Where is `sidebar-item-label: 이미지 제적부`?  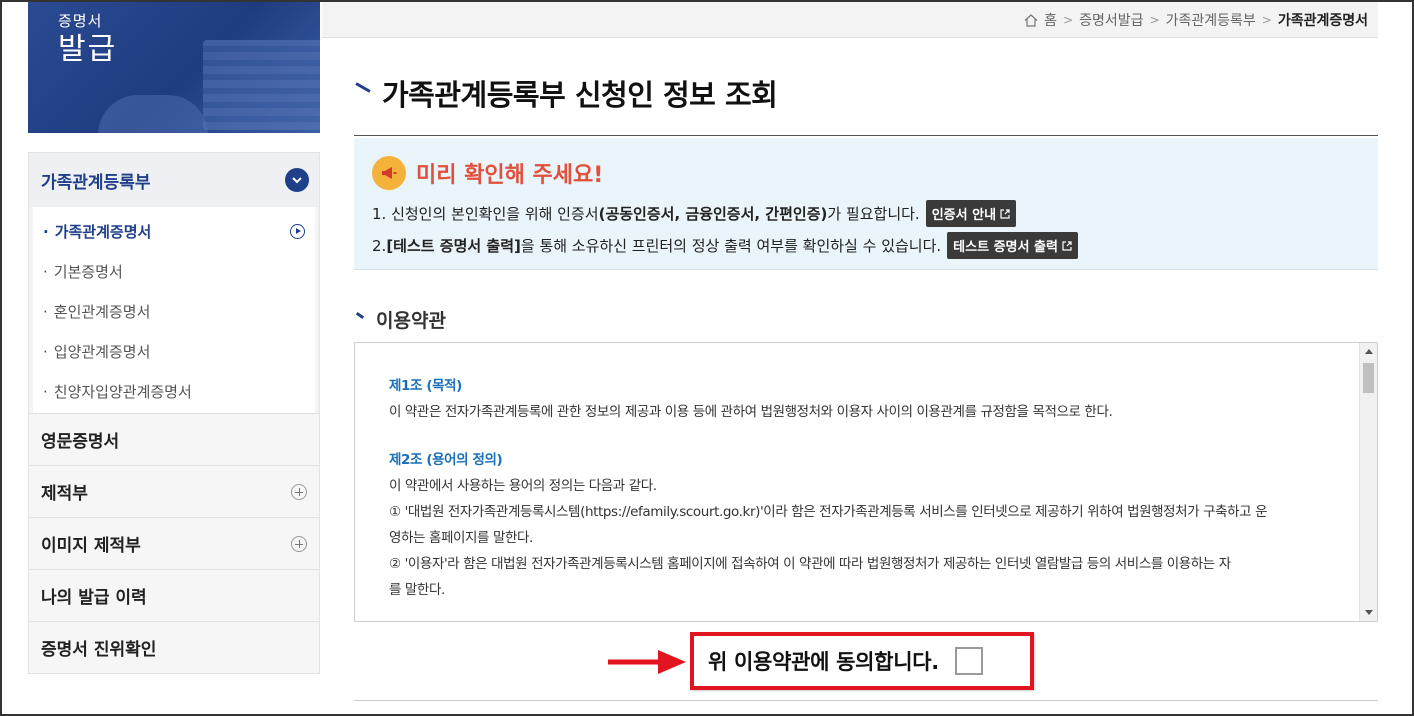
sidebar-item-label: 이미지 제적부 is located at coordinates (91, 546).